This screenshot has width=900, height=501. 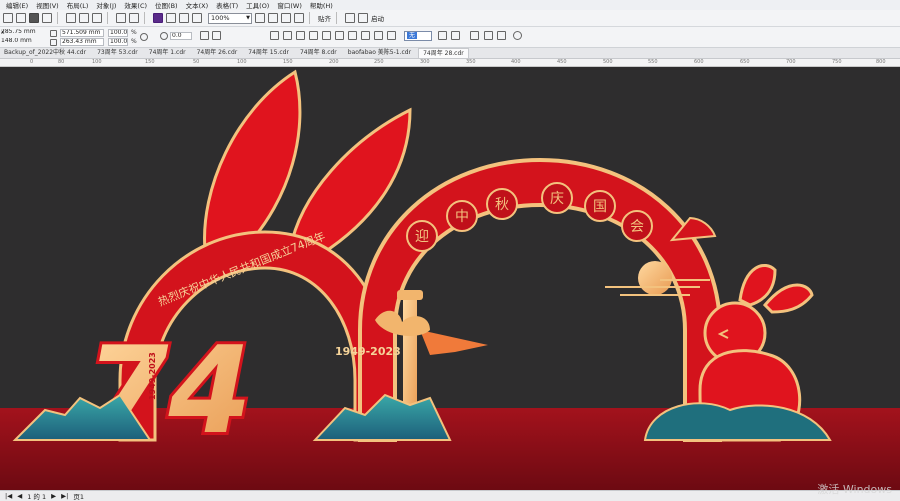 I want to click on zoom-level-select: 100% ▼, so click(x=230, y=18).